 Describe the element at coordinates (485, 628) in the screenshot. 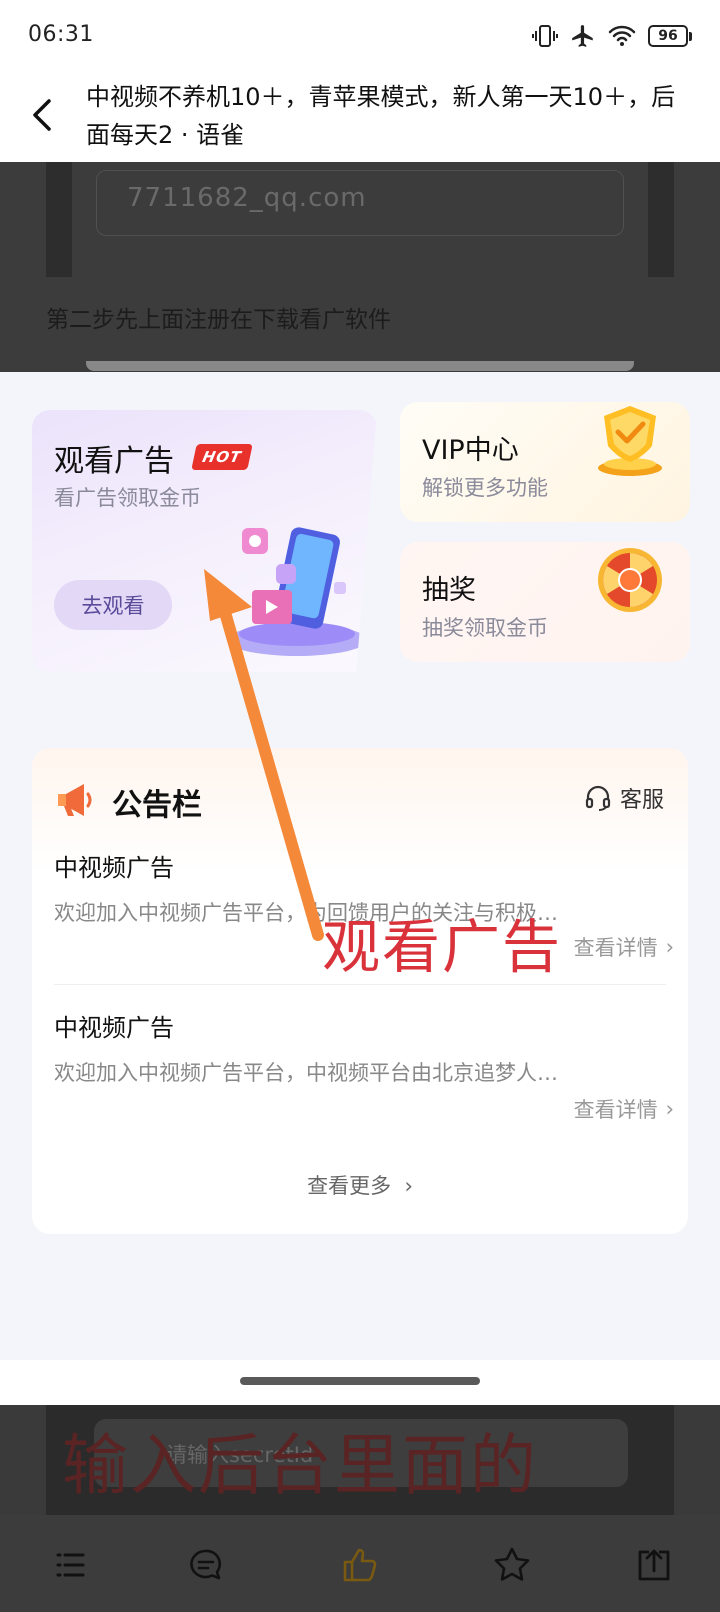

I see `lottery-subtitle: 抽奖领取金币` at that location.